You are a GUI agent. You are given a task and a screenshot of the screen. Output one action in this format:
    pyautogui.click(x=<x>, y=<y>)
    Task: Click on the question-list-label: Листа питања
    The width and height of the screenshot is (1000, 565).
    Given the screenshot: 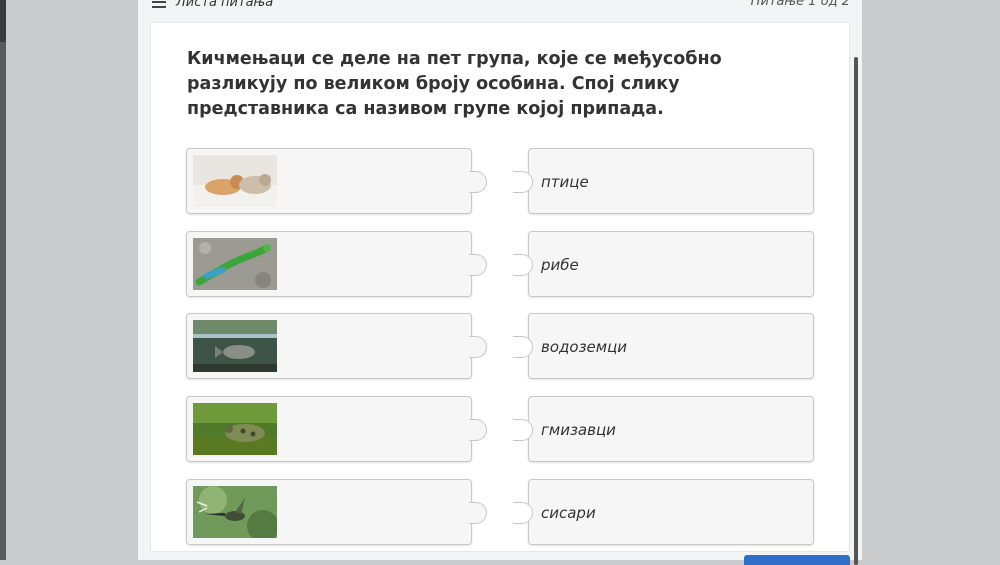 What is the action you would take?
    pyautogui.click(x=225, y=5)
    